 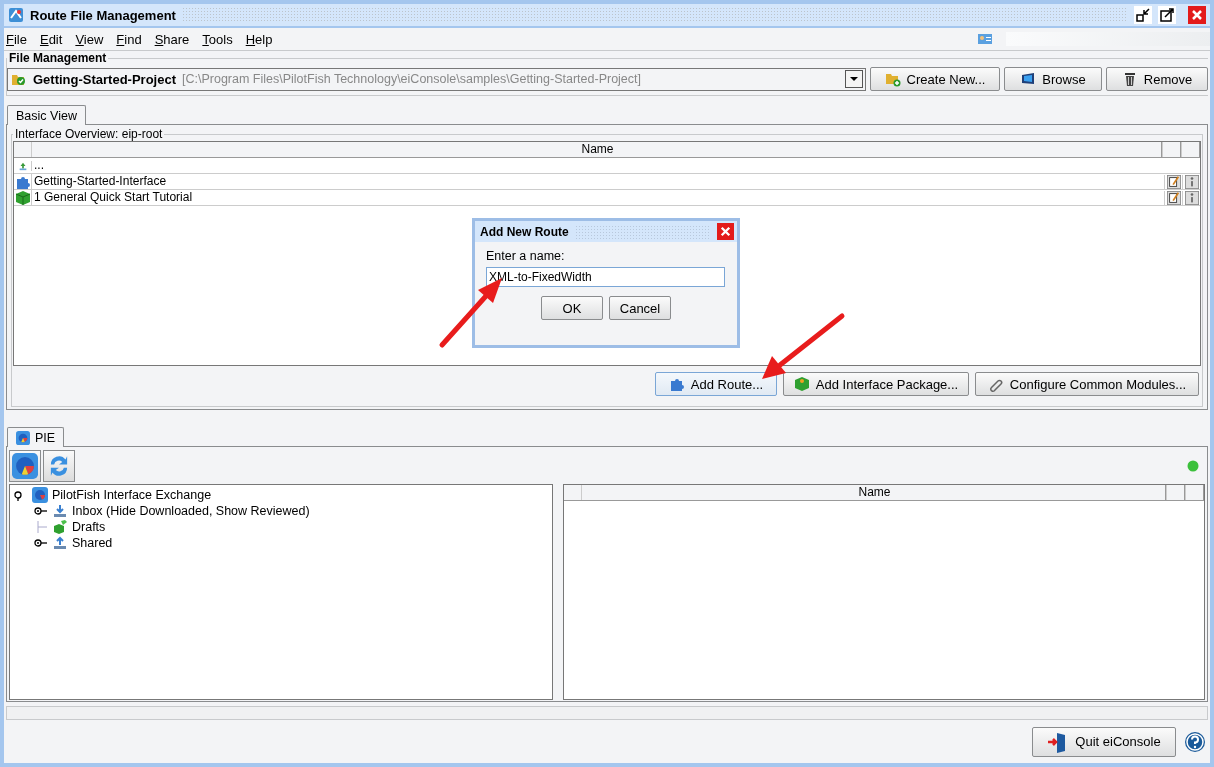 What do you see at coordinates (1157, 79) in the screenshot?
I see `toolbar-button: Remove` at bounding box center [1157, 79].